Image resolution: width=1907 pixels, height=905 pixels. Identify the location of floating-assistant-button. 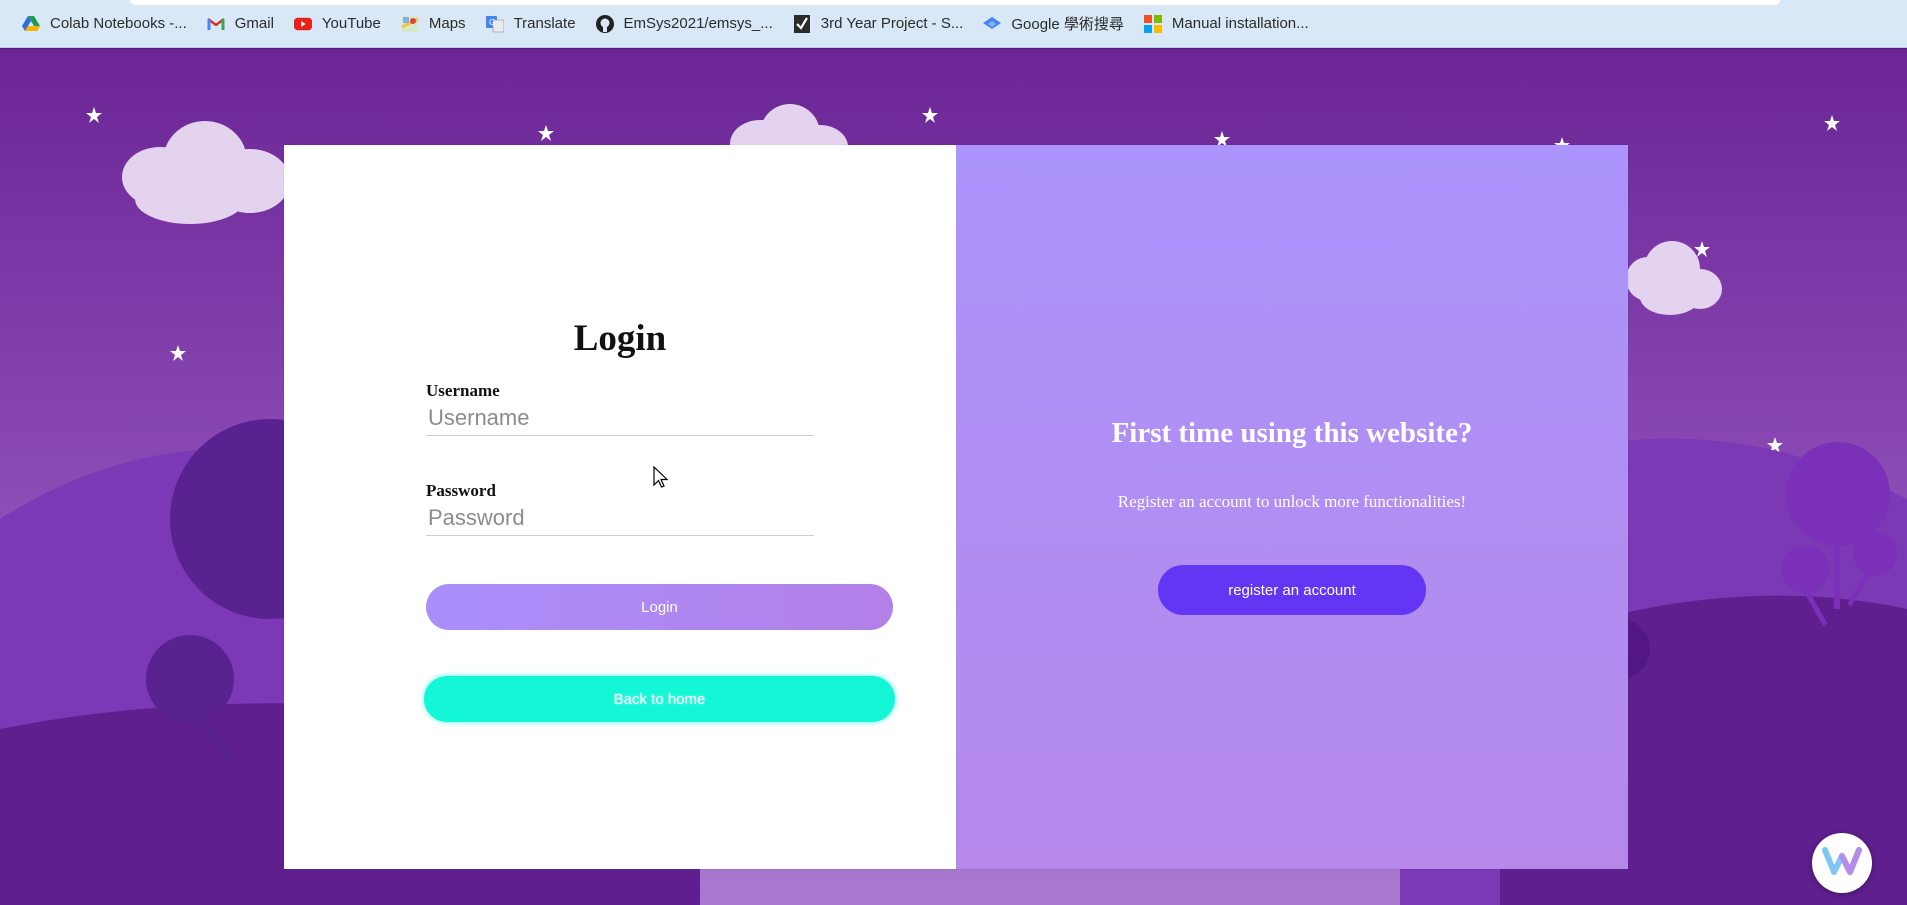
(1842, 863).